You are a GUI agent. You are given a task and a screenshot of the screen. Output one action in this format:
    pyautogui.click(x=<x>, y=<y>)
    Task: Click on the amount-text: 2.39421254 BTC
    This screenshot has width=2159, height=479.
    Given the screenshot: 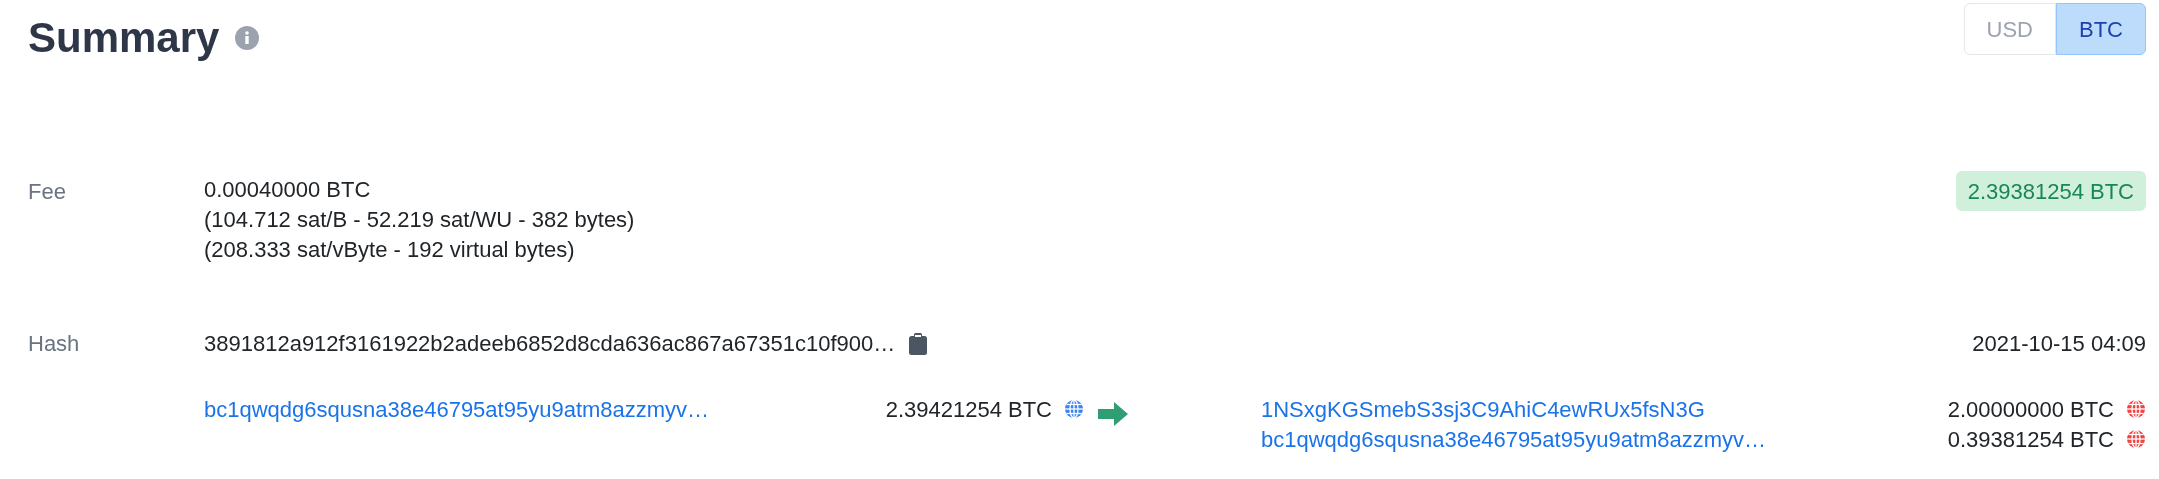 What is the action you would take?
    pyautogui.click(x=968, y=409)
    